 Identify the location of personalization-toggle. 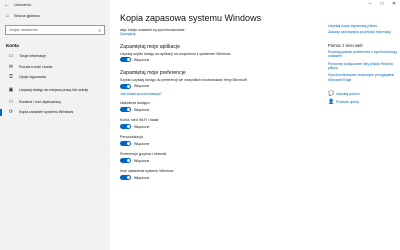
(125, 143).